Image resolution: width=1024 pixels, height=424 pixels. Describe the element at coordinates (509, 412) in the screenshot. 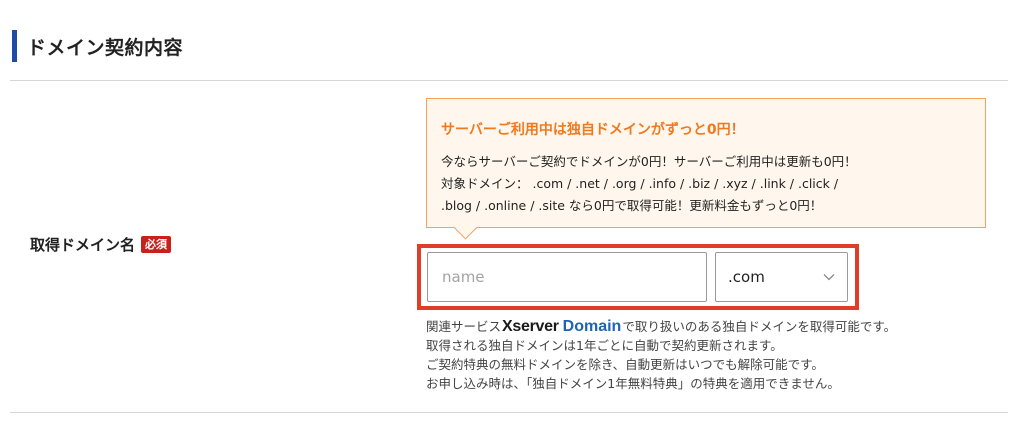

I see `divider-bottom` at that location.